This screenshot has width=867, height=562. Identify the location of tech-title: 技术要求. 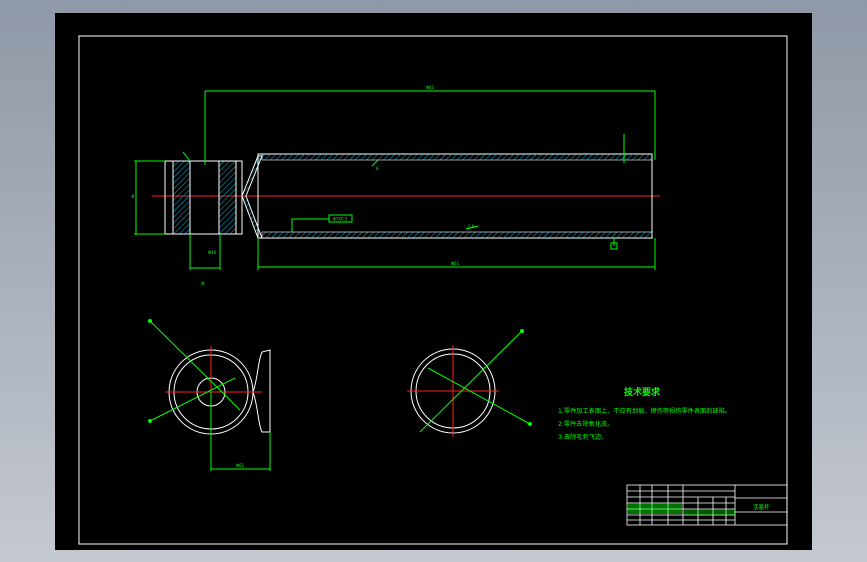
(642, 392).